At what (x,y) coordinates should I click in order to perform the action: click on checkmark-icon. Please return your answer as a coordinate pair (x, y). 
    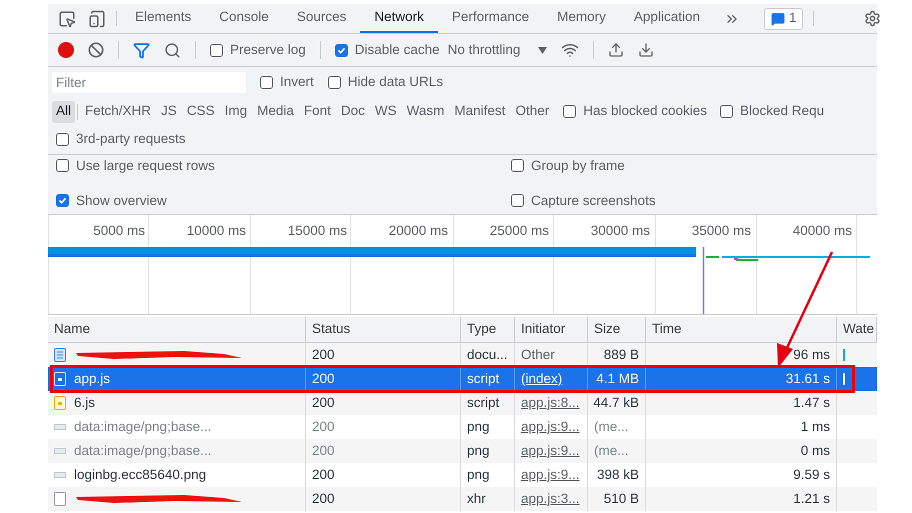
    Looking at the image, I should click on (62, 201).